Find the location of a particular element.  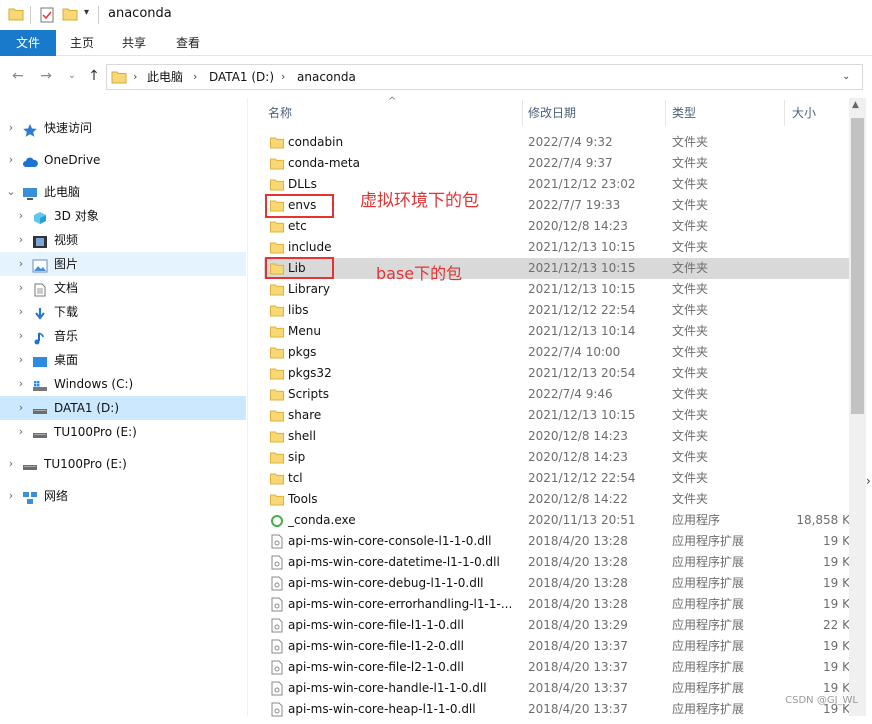

file-name: include is located at coordinates (405, 247).